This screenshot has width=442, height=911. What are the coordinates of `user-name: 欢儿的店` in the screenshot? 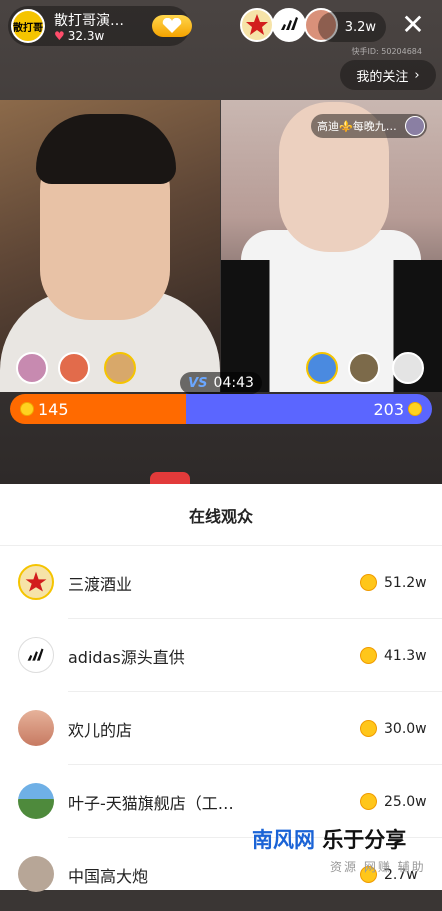 It's located at (100, 730).